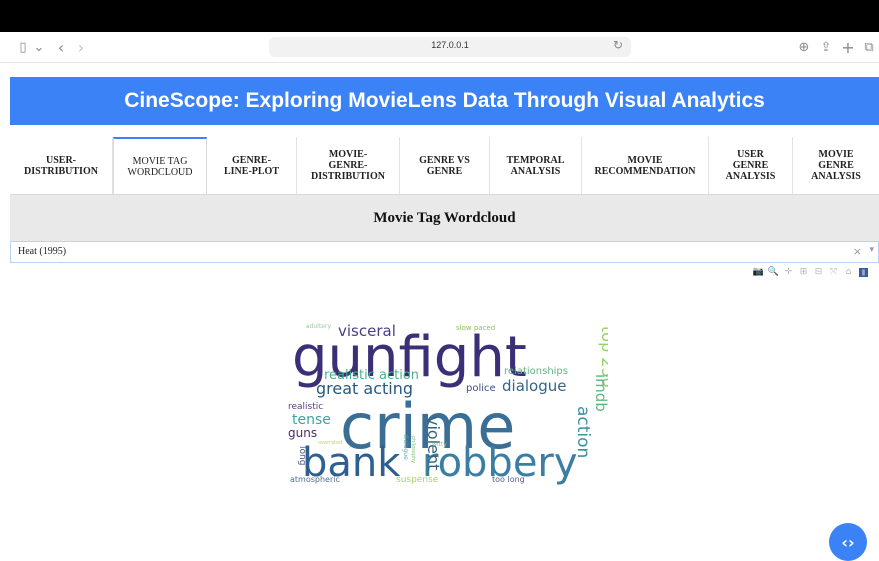 The image size is (879, 561). What do you see at coordinates (23, 47) in the screenshot?
I see `sidebar-toggle-icon: ▯` at bounding box center [23, 47].